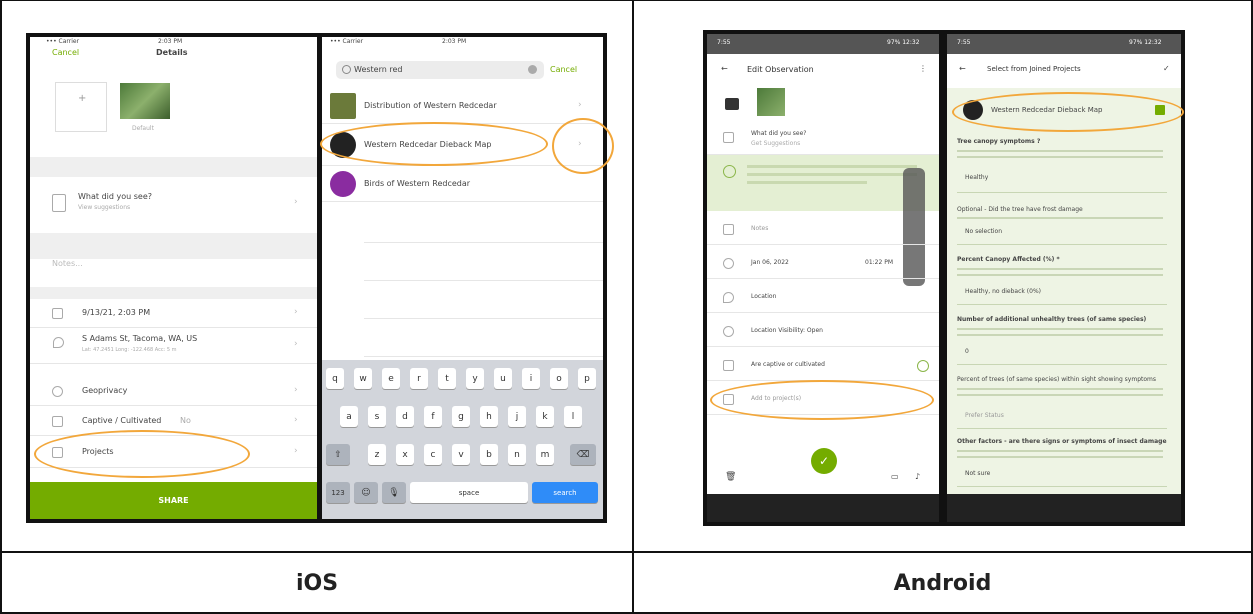 The image size is (1253, 614). I want to click on gallery-icon: ▭, so click(895, 476).